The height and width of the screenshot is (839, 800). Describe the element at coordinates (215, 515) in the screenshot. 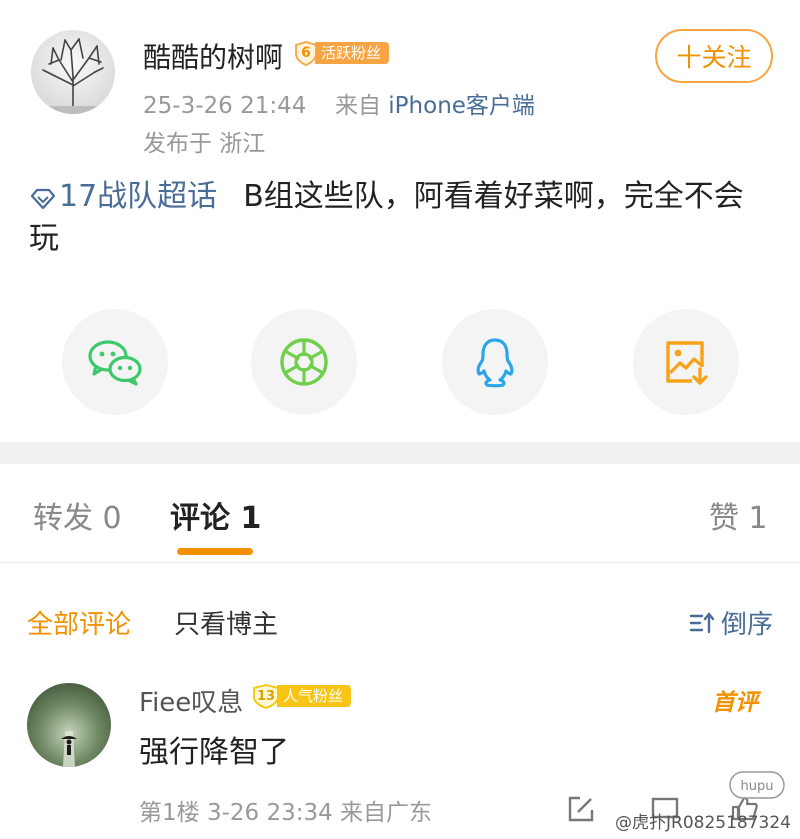

I see `tab-comments: 评论 1` at that location.